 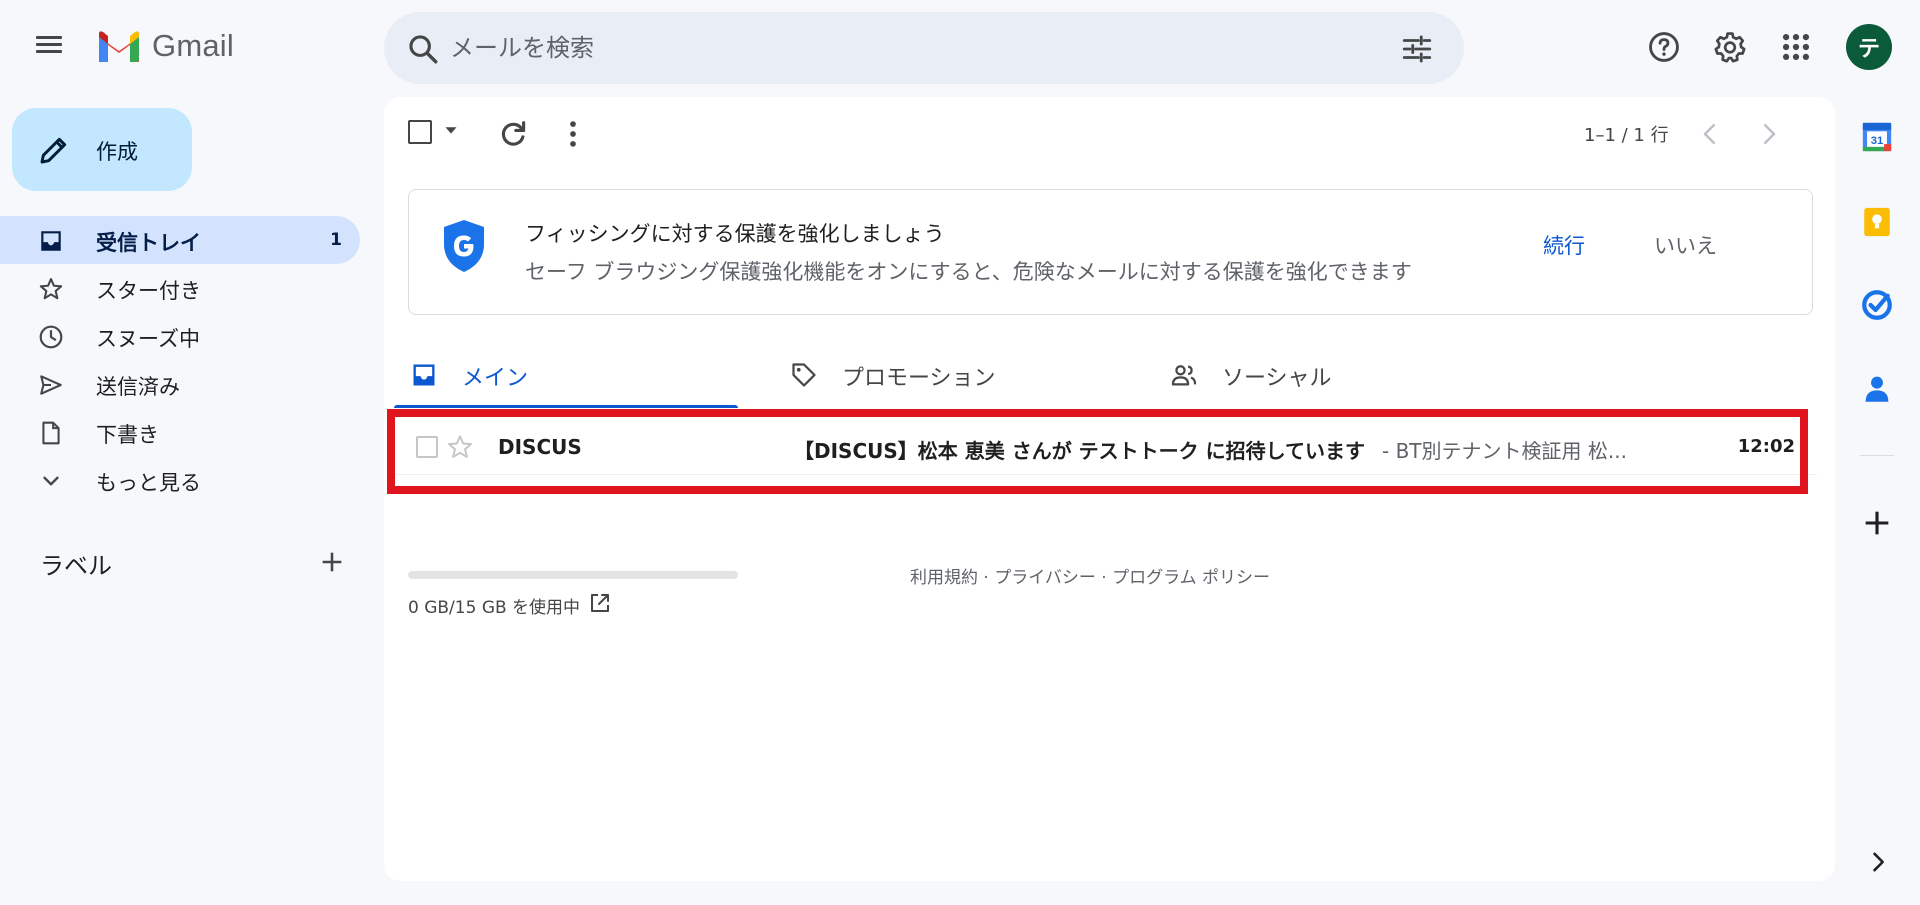 I want to click on search-bar, so click(x=924, y=48).